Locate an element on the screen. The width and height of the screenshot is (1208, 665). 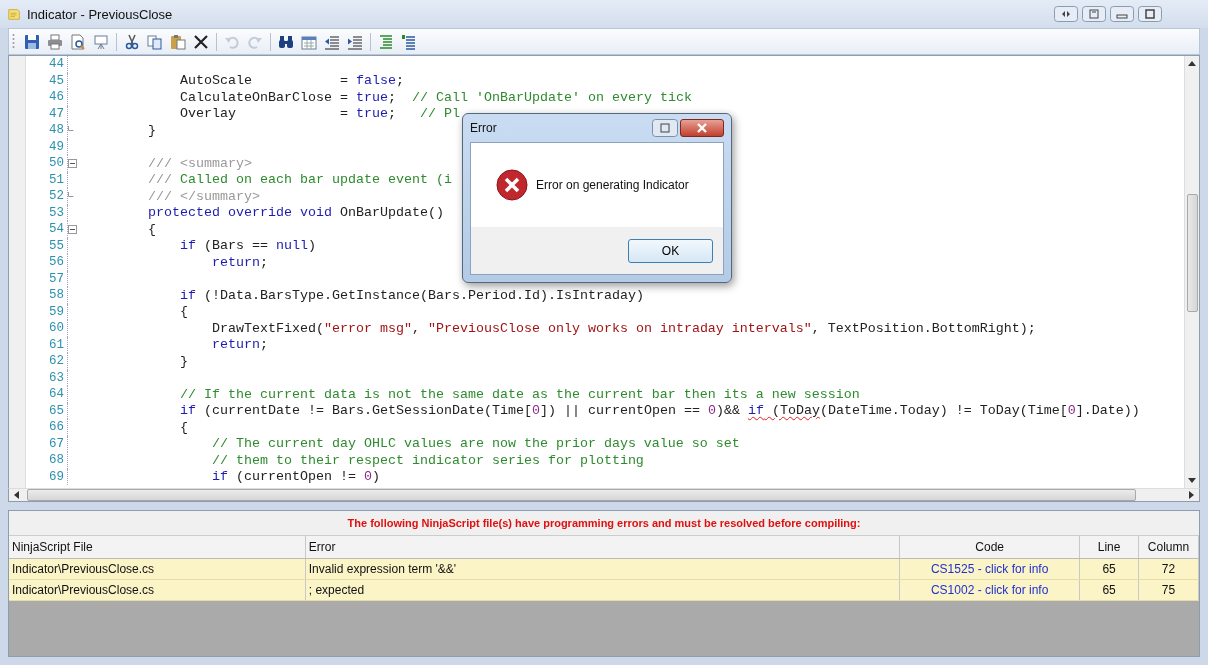
column-header: Error is located at coordinates (603, 547).